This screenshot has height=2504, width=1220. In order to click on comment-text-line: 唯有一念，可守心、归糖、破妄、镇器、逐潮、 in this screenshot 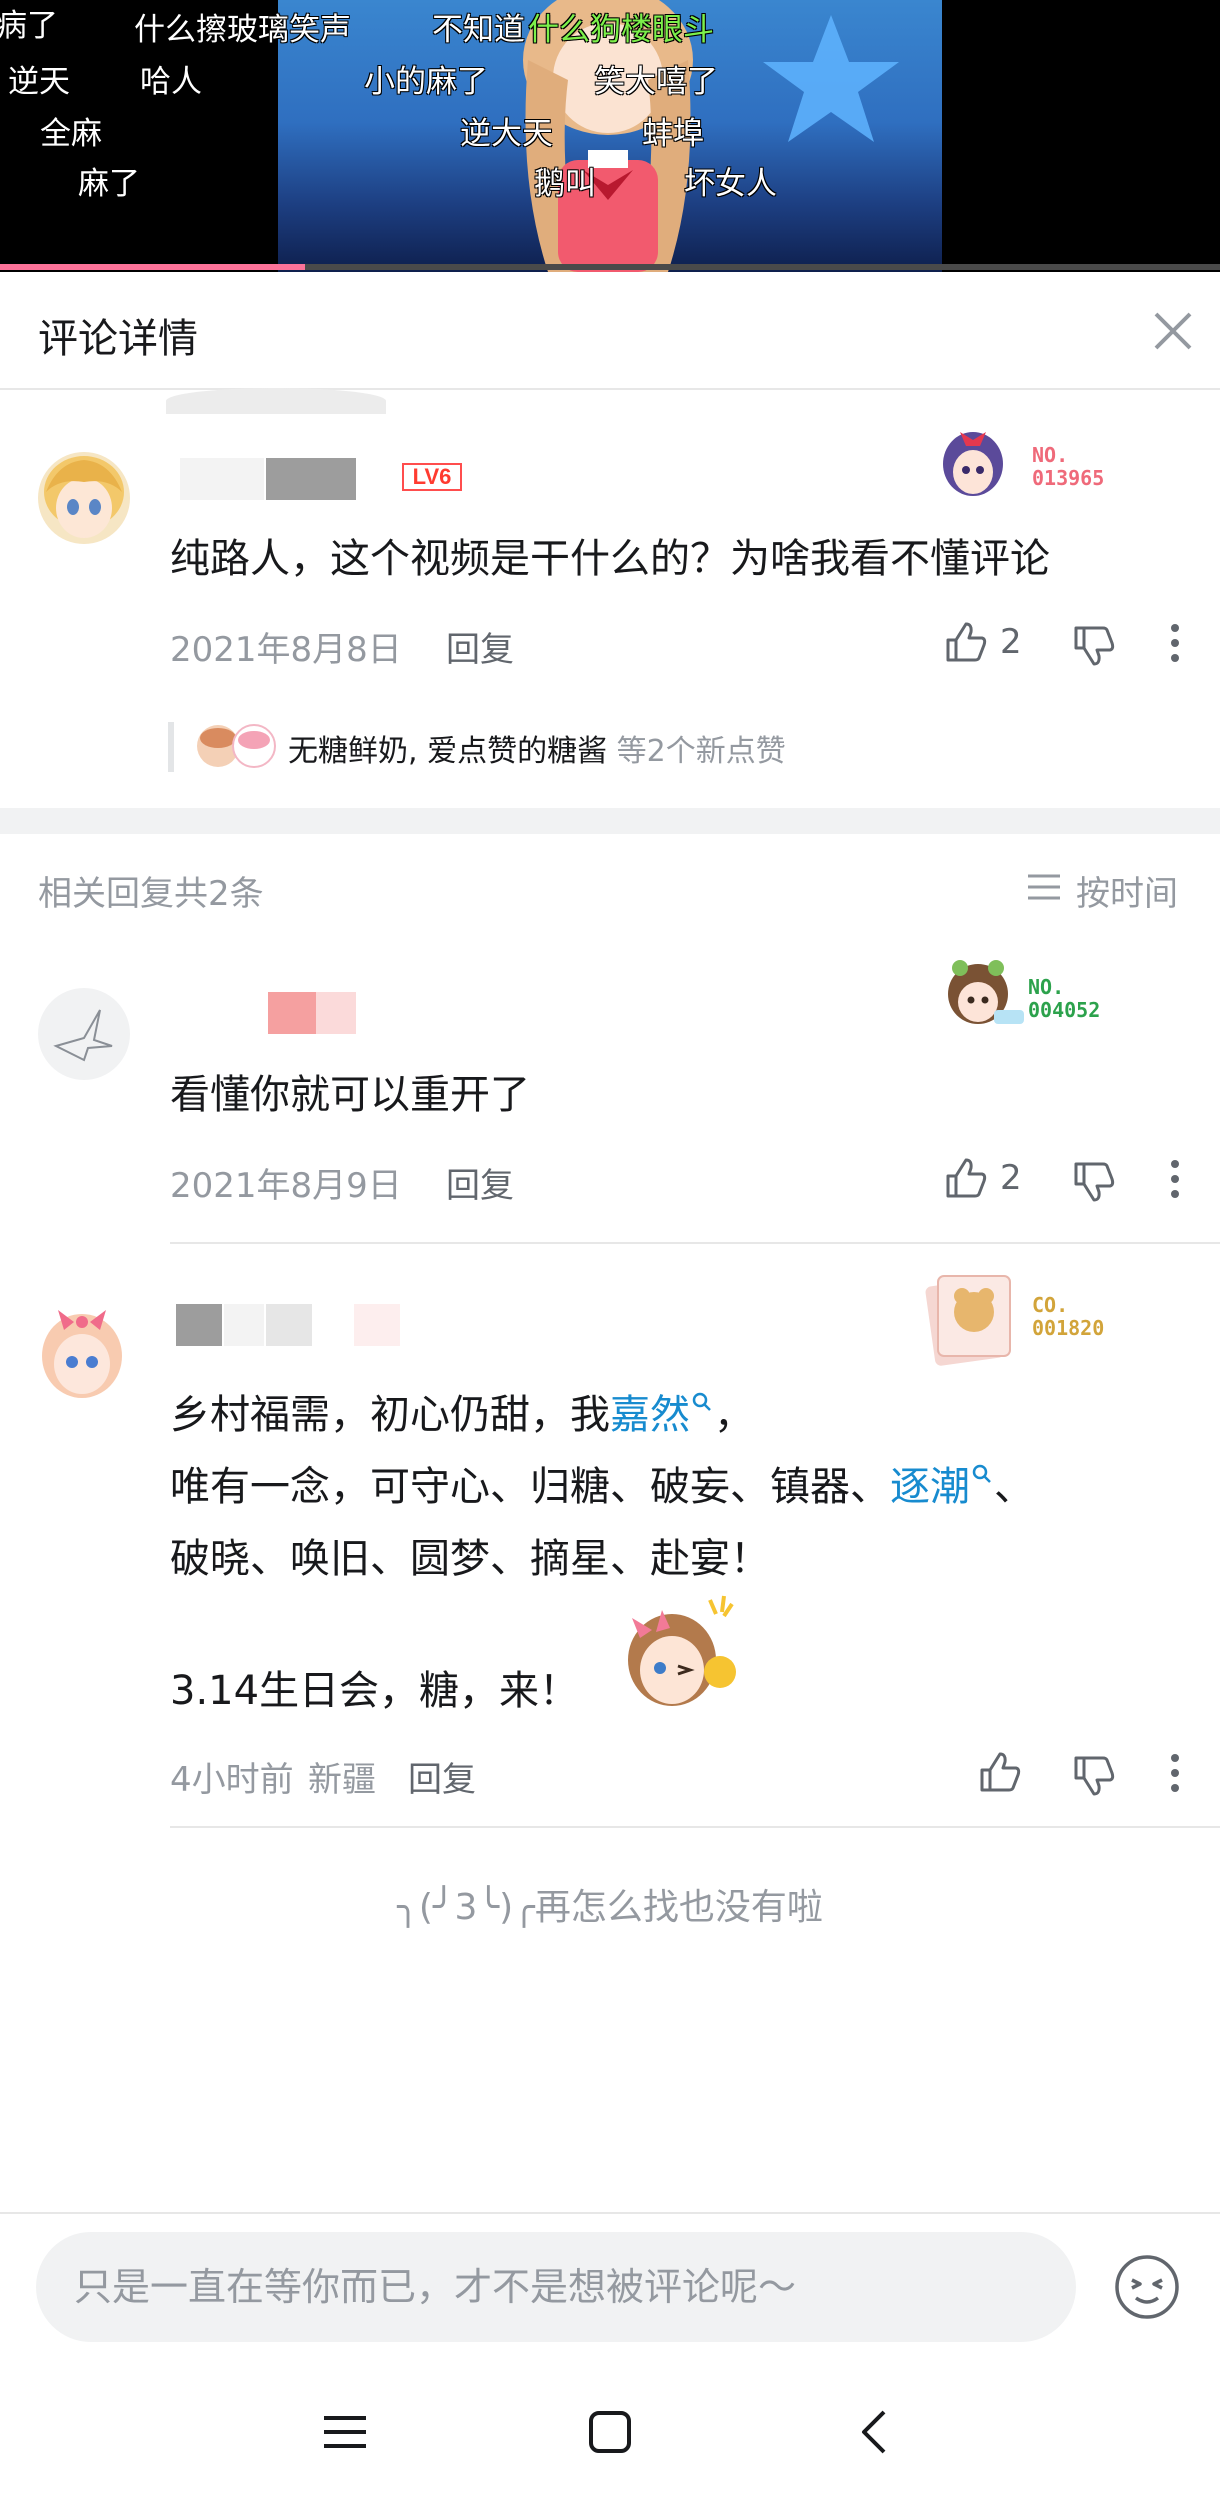, I will do `click(602, 1483)`.